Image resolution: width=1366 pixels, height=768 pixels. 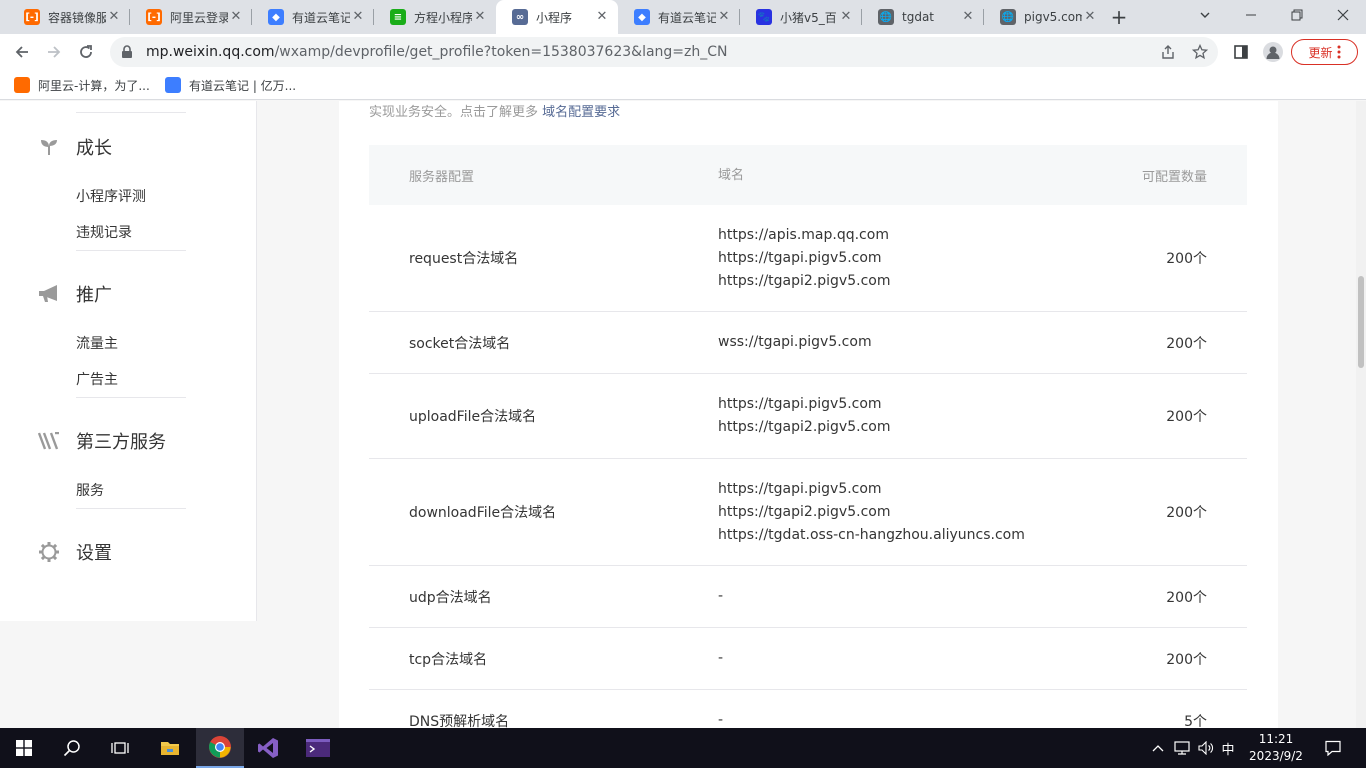 I want to click on forward-button, so click(x=54, y=52).